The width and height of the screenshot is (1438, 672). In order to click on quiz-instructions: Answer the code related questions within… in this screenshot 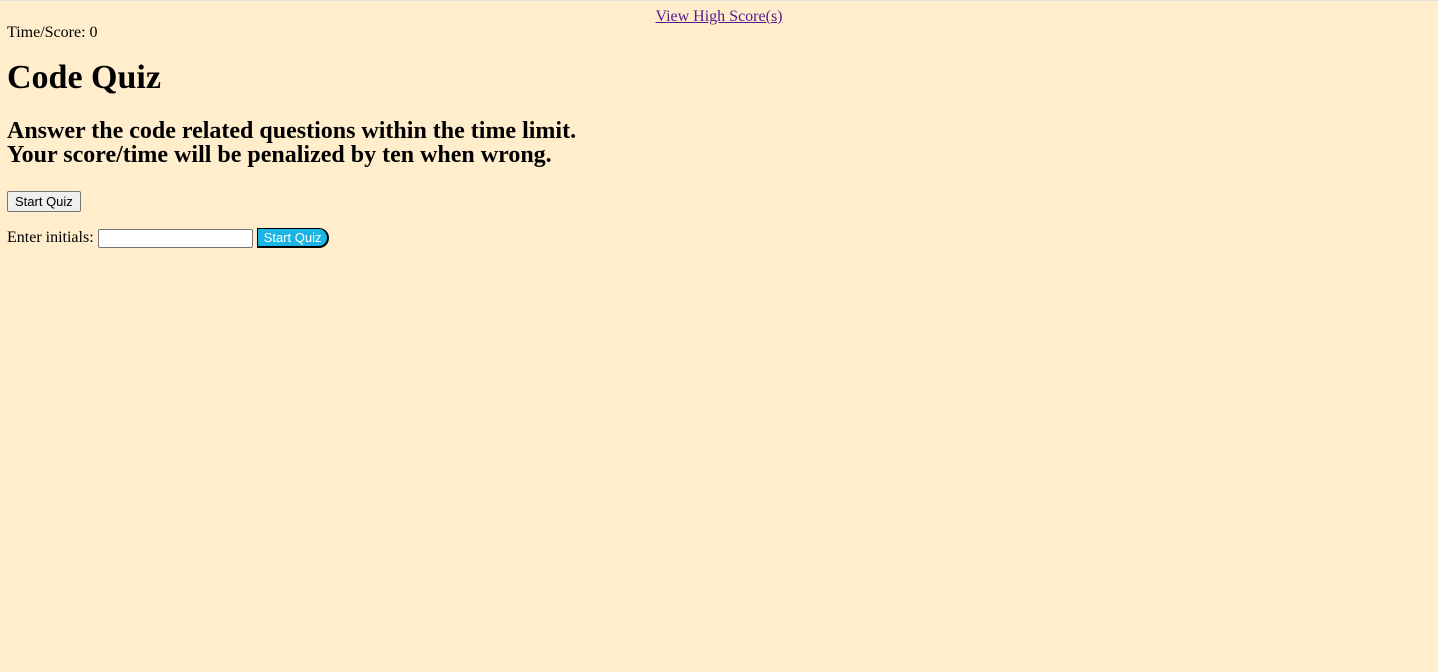, I will do `click(291, 143)`.